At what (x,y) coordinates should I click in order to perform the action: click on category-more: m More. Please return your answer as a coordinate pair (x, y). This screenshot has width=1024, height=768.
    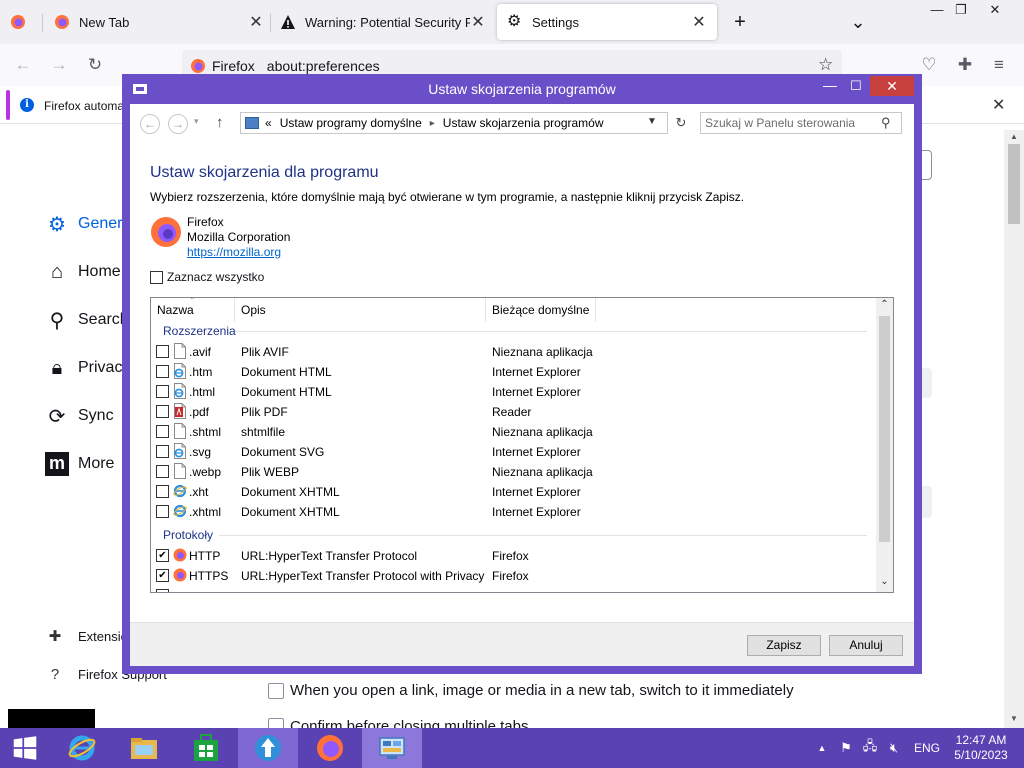
    Looking at the image, I should click on (79, 464).